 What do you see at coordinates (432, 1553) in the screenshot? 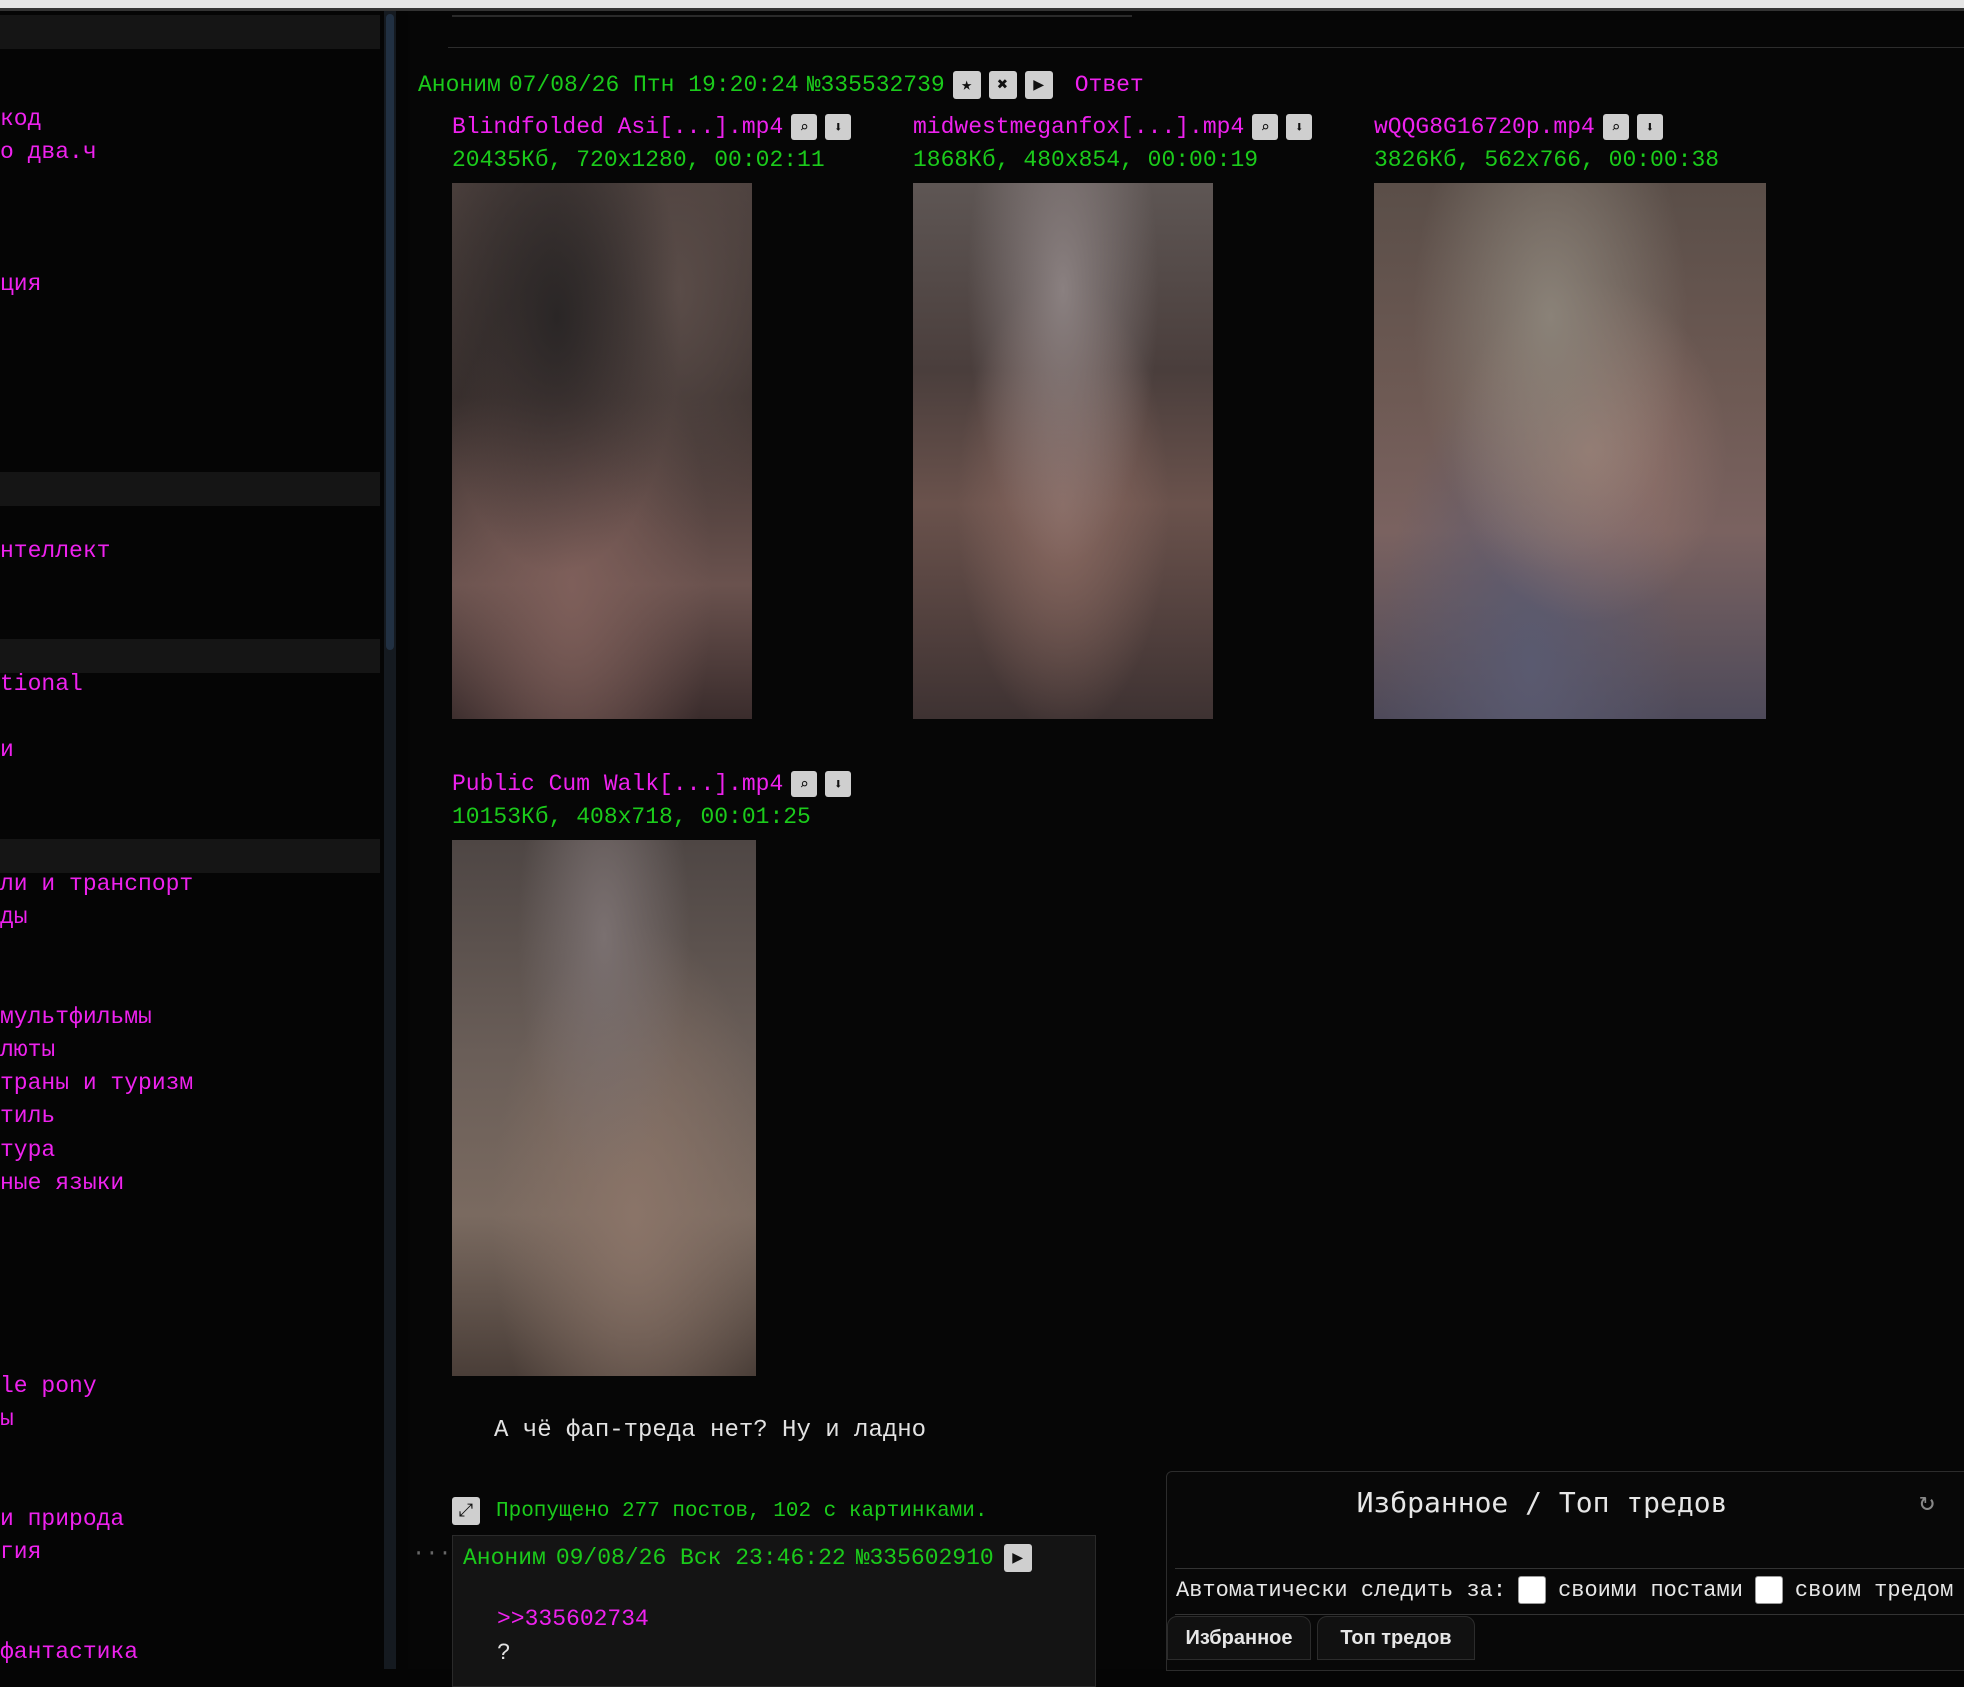
I see `more-dots: ···` at bounding box center [432, 1553].